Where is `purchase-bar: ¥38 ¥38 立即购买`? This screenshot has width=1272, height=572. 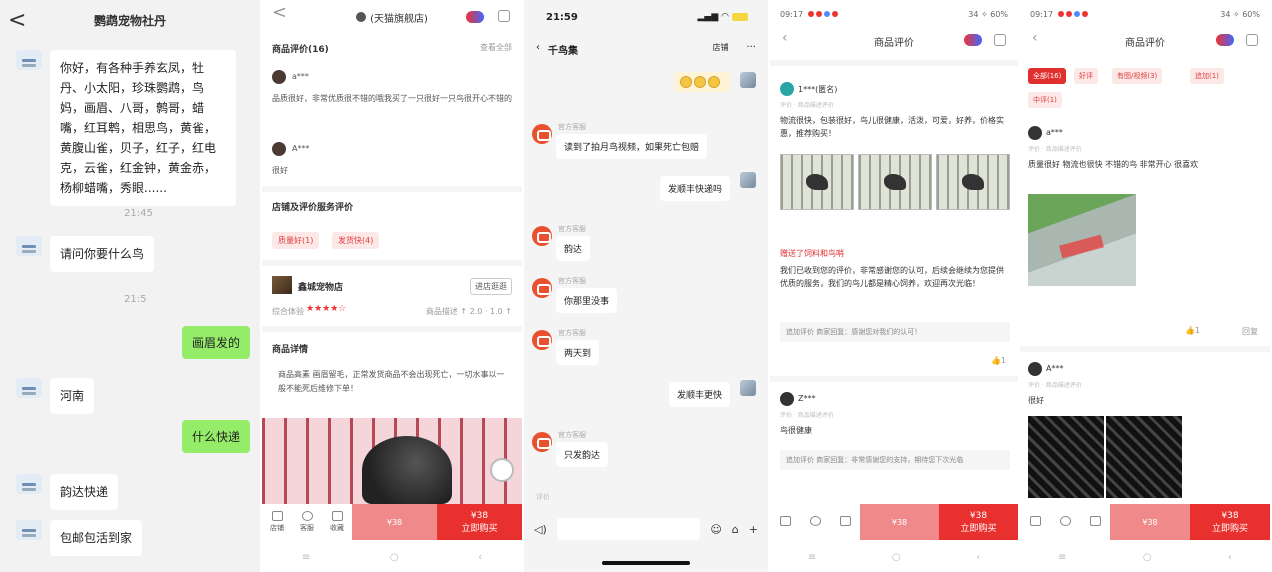 purchase-bar: ¥38 ¥38 立即购买 is located at coordinates (1145, 522).